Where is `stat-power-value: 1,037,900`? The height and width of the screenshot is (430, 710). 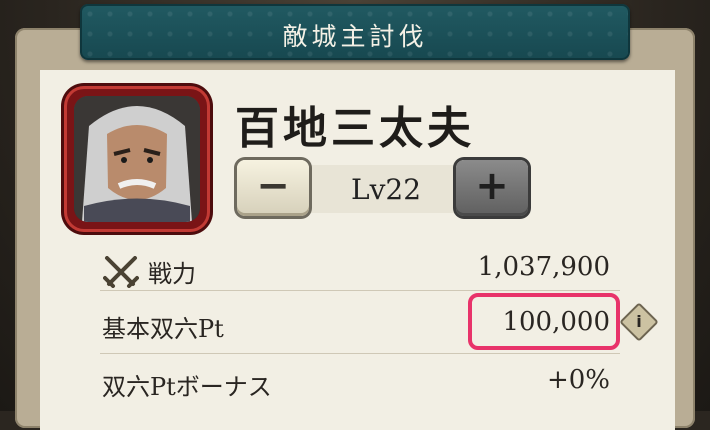 stat-power-value: 1,037,900 is located at coordinates (543, 267).